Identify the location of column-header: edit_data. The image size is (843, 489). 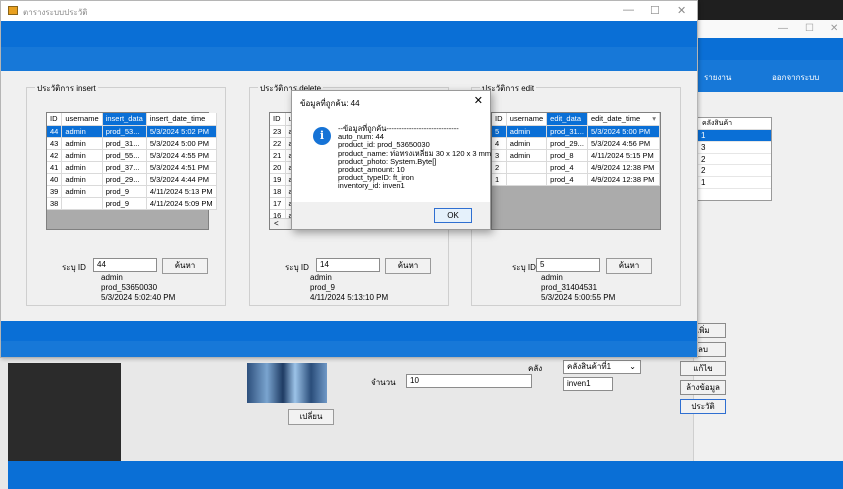
(567, 119).